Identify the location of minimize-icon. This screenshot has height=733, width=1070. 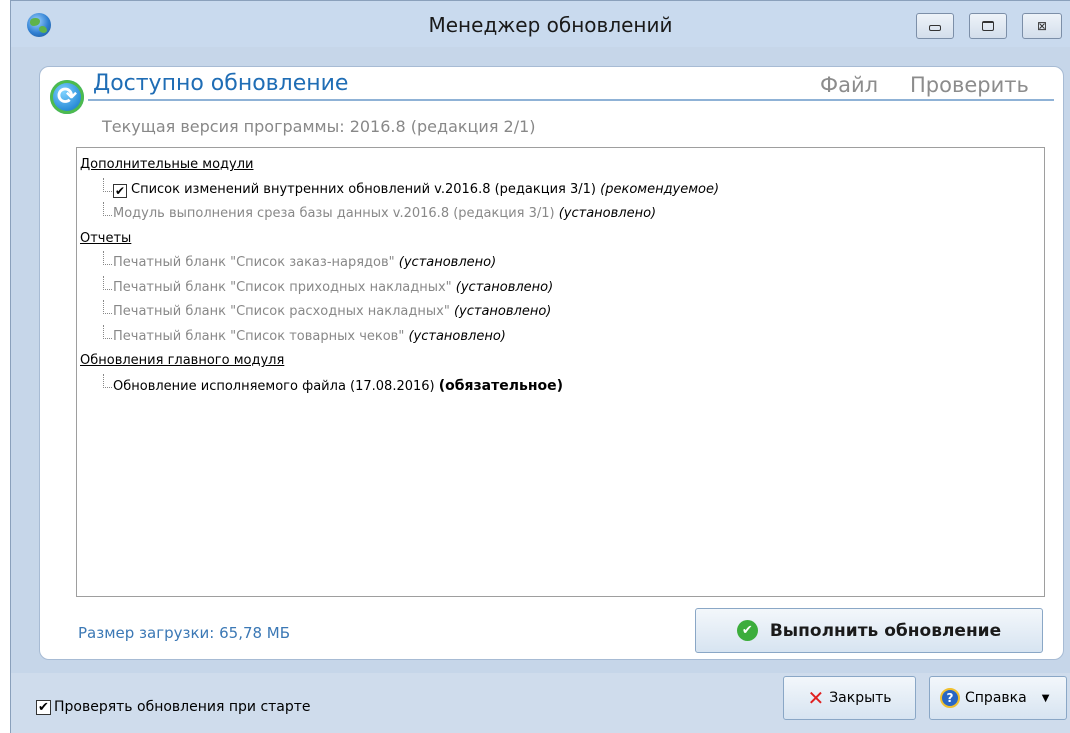
(935, 28).